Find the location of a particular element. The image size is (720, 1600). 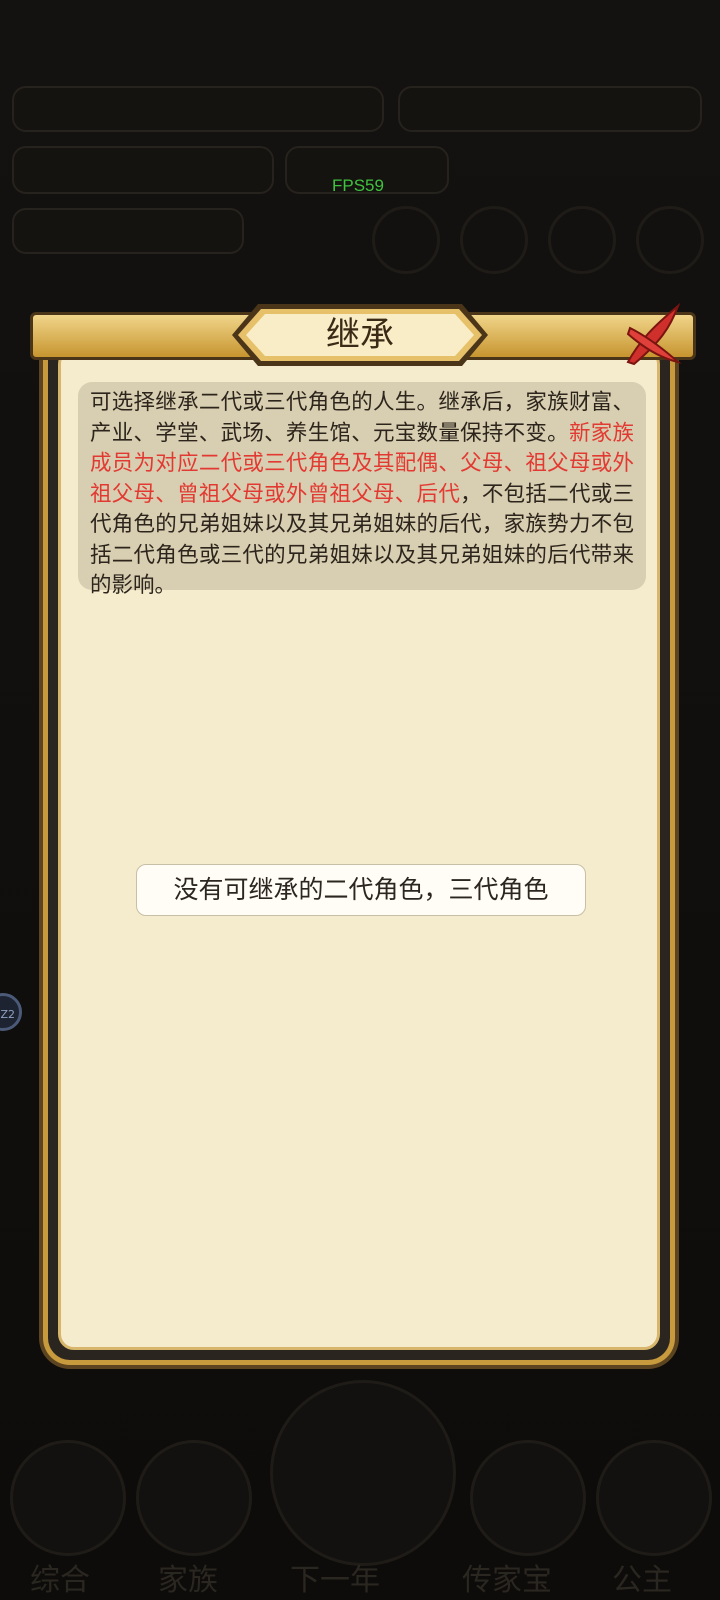

dialog-title: 继承 is located at coordinates (360, 335).